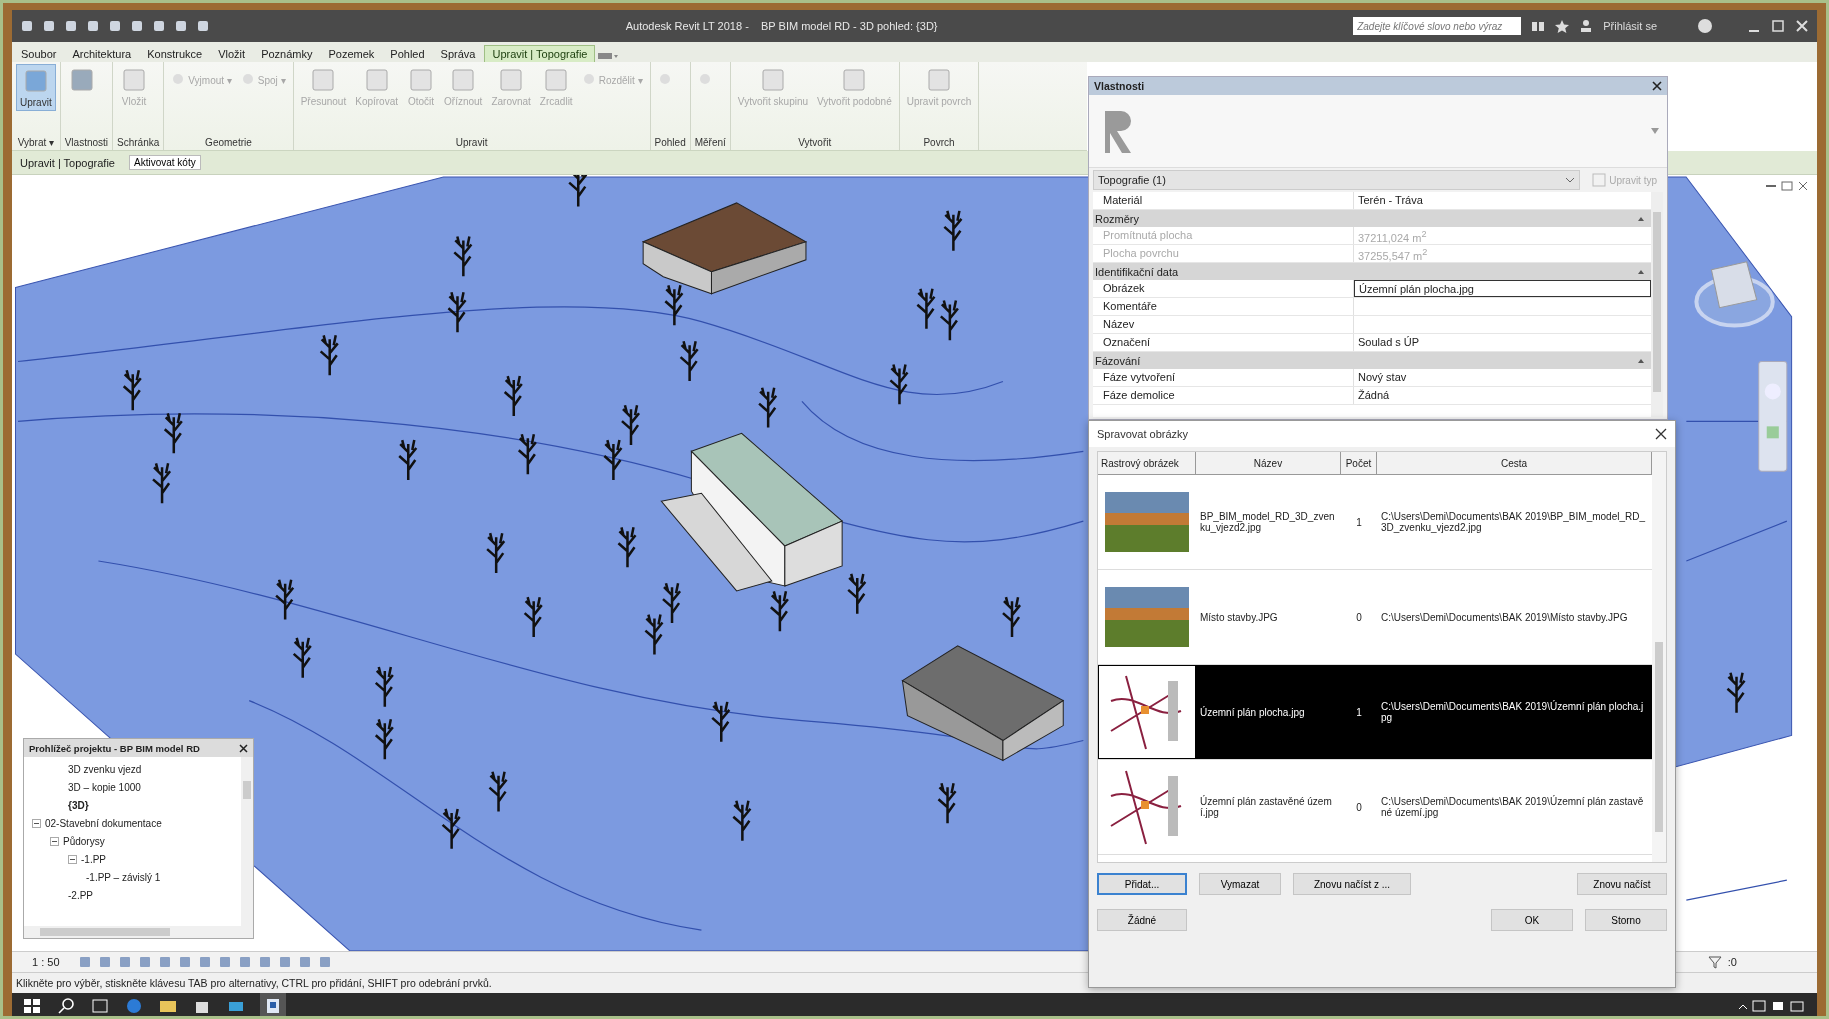  I want to click on activate-dimensions-button: Aktivovat kóty, so click(165, 162).